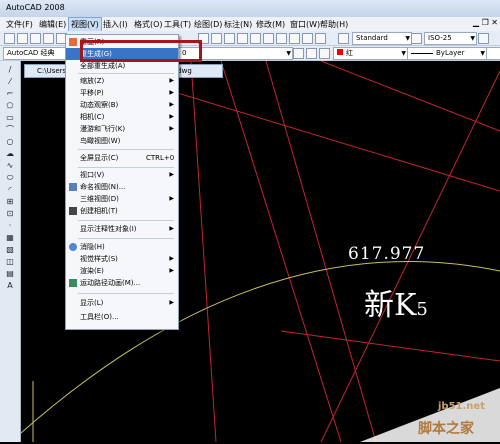 The height and width of the screenshot is (444, 500). I want to click on dim-style-icon, so click(416, 38).